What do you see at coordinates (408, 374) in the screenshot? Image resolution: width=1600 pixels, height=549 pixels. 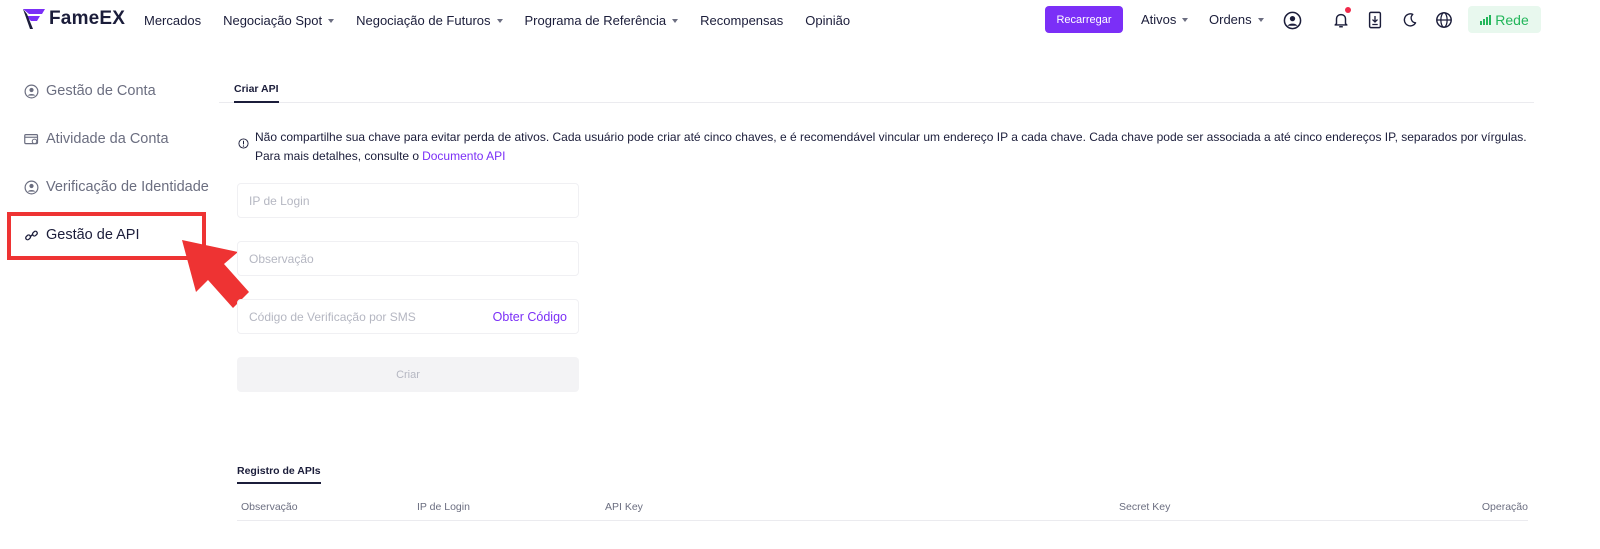 I see `create-button: Criar` at bounding box center [408, 374].